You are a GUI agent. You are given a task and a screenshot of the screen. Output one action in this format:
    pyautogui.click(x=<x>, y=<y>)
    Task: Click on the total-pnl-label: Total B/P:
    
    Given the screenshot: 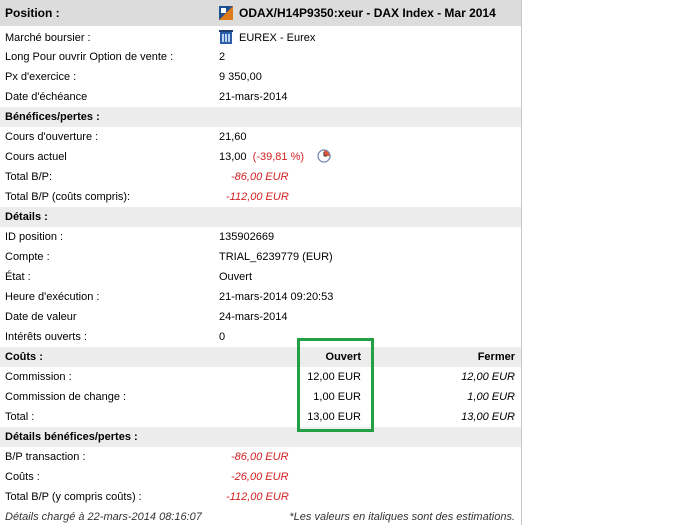 What is the action you would take?
    pyautogui.click(x=29, y=177)
    